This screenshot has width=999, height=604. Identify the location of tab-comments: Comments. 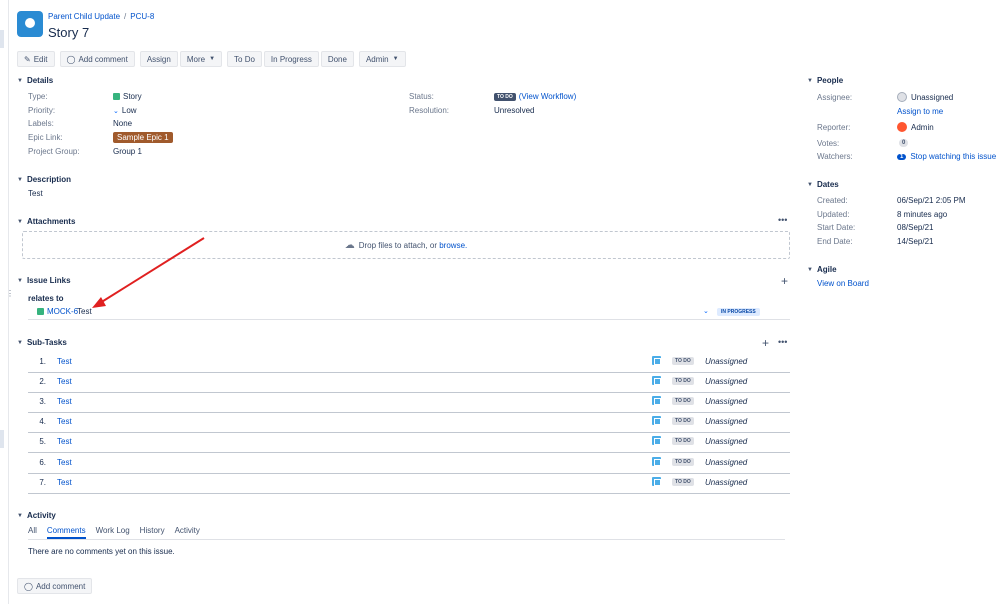
(66, 532).